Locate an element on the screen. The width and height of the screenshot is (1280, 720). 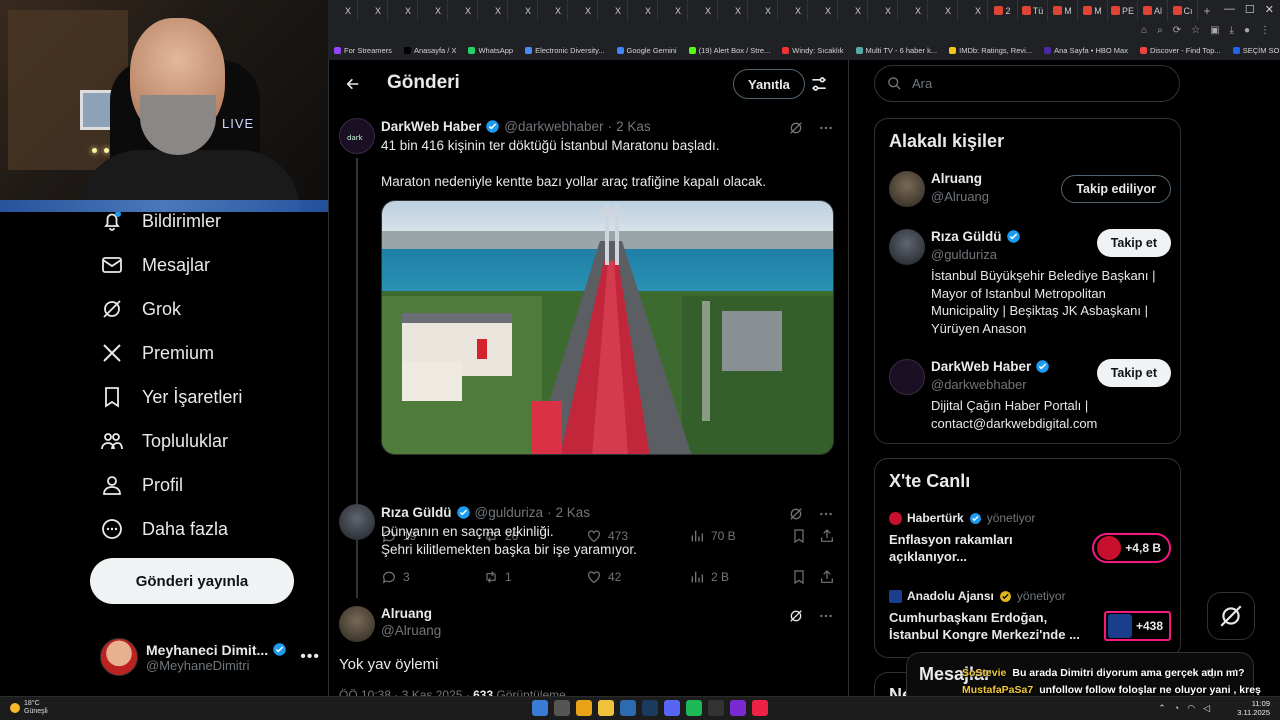
browser-tab: 2 is located at coordinates (1003, 10).